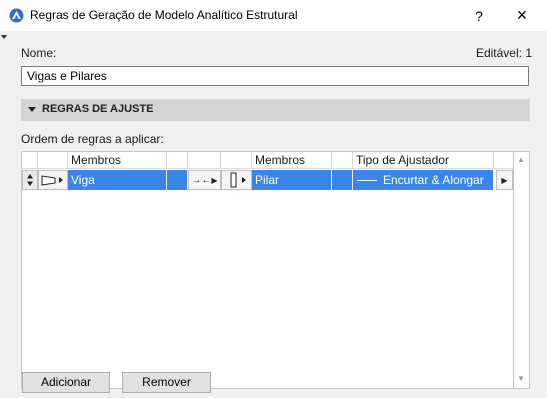 The width and height of the screenshot is (547, 398). Describe the element at coordinates (177, 180) in the screenshot. I see `member-a-spacer` at that location.